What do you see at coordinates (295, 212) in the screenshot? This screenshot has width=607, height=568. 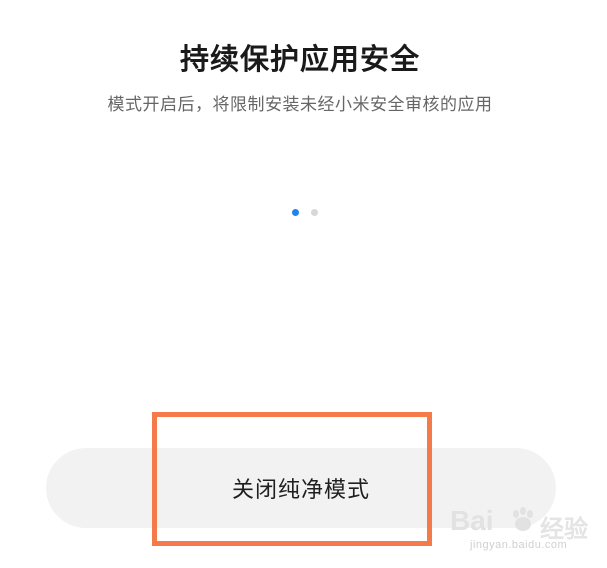 I see `page-indicator-dot-active` at bounding box center [295, 212].